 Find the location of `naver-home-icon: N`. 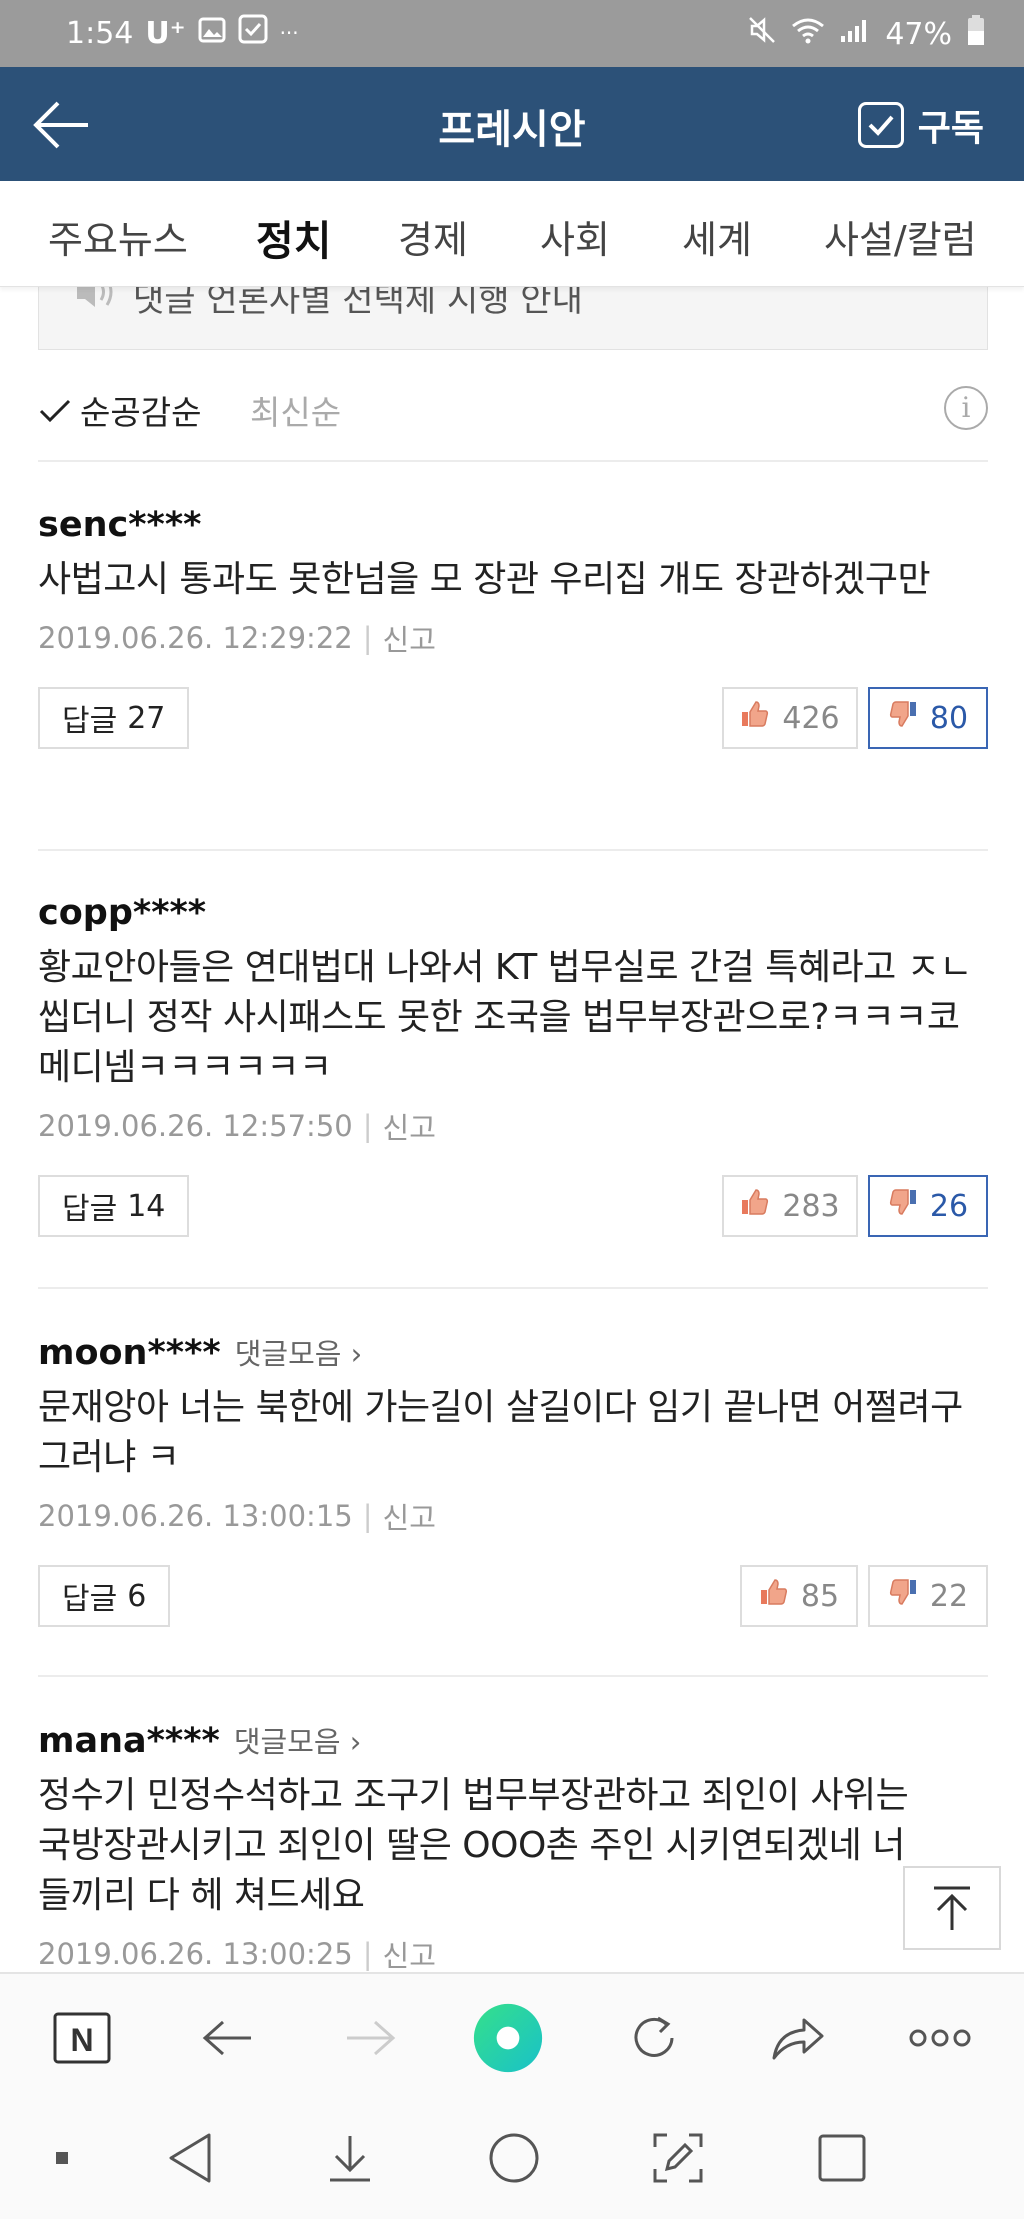

naver-home-icon: N is located at coordinates (82, 2038).